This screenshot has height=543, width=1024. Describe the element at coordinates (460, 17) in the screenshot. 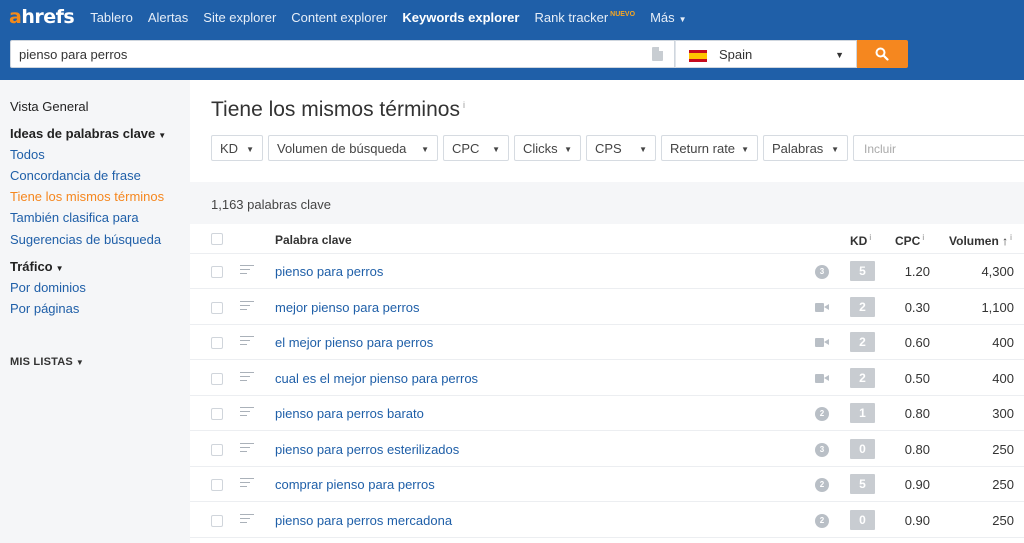

I see `nav-item-keywords-explorer: Keywords explorer` at that location.